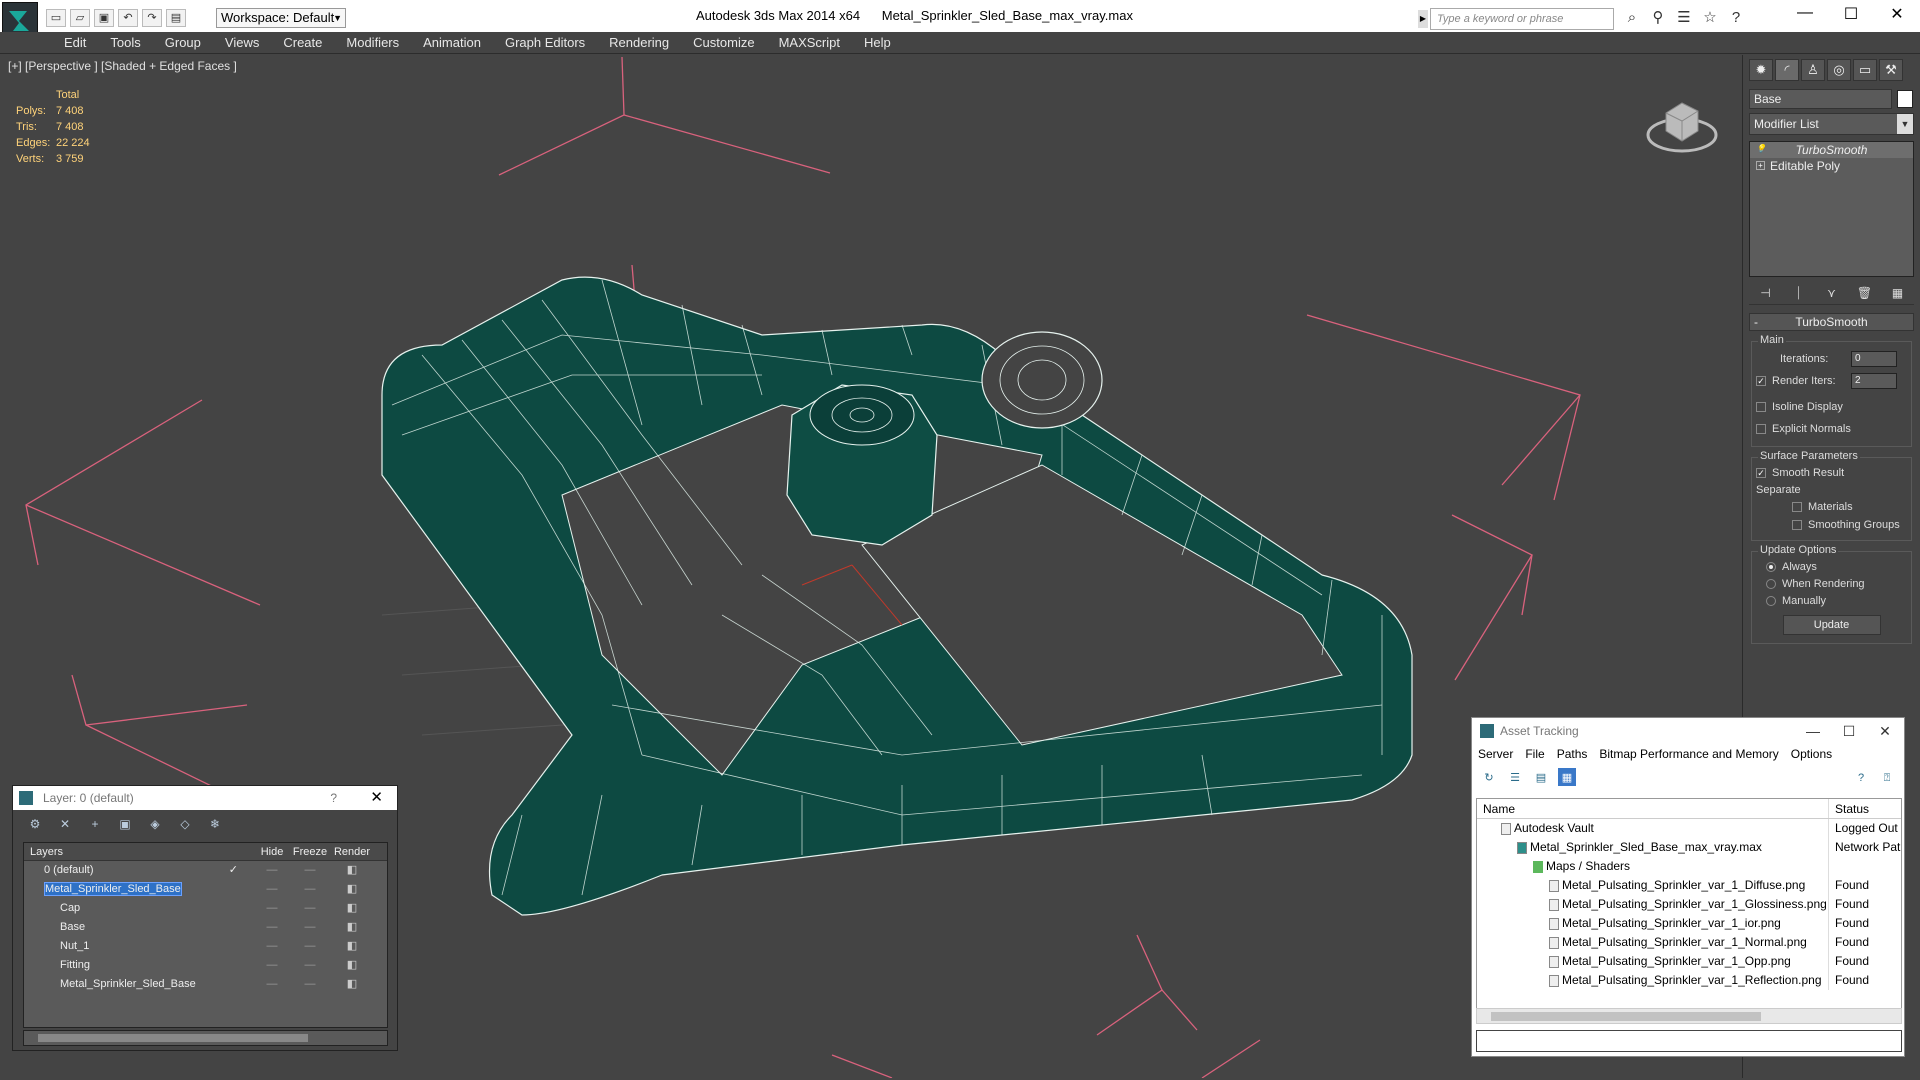  I want to click on status-column-header: Status, so click(1865, 808).